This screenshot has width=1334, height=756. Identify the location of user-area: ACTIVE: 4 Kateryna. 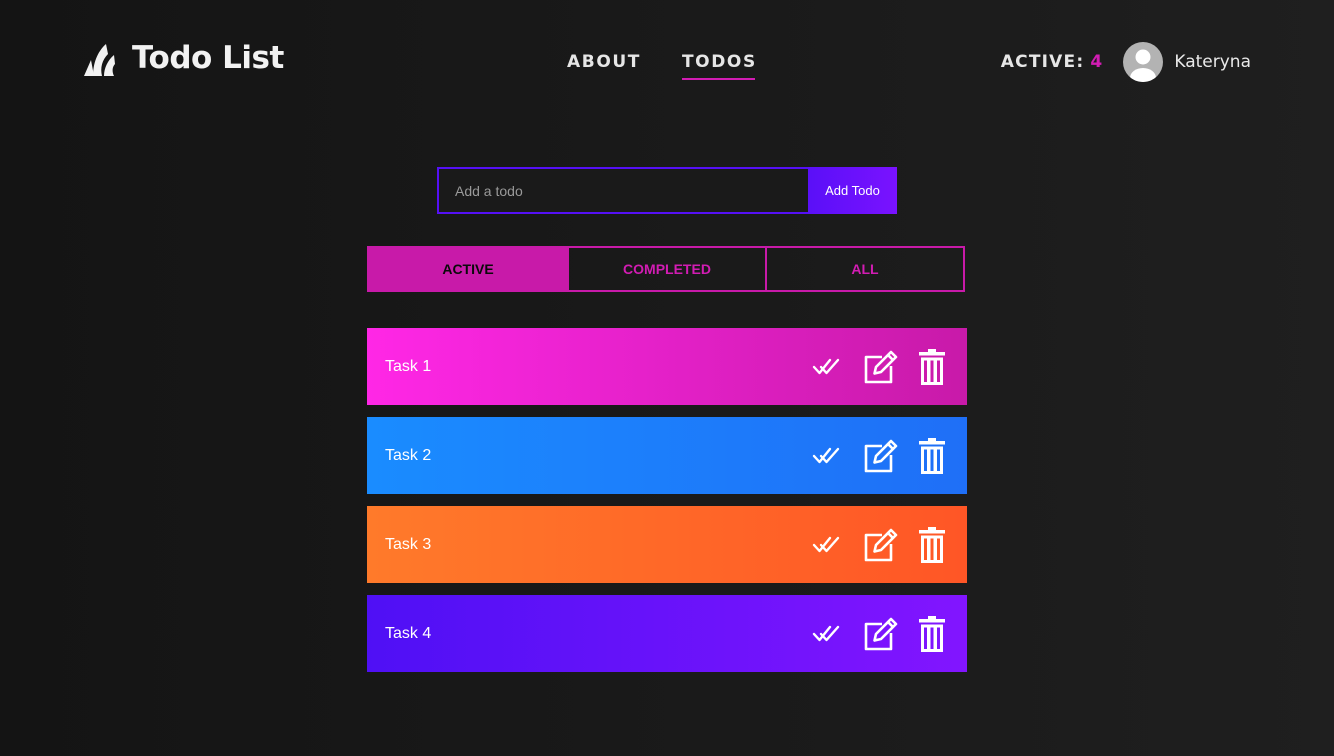
(1126, 62).